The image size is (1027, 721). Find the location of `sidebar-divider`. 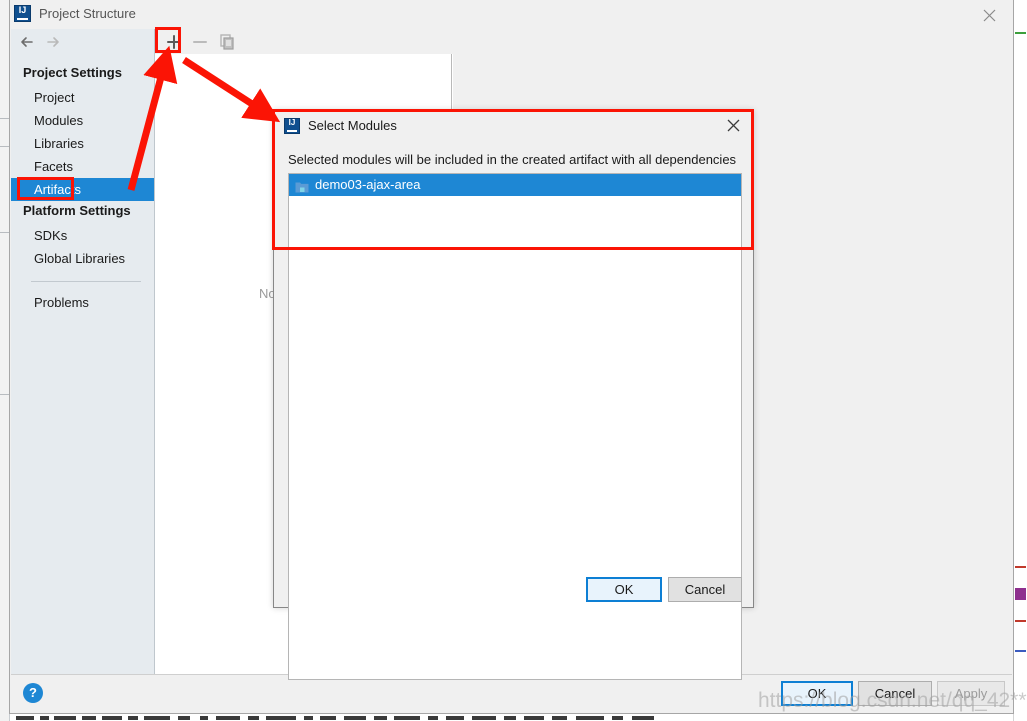

sidebar-divider is located at coordinates (86, 281).